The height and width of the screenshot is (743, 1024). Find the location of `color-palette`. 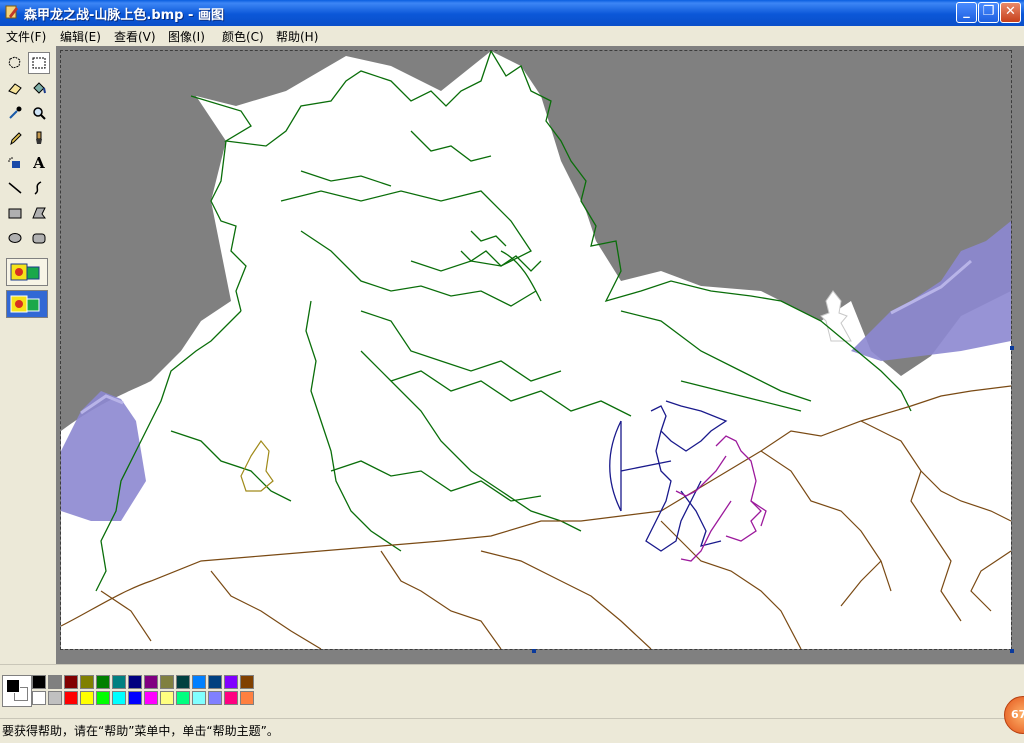

color-palette is located at coordinates (512, 691).